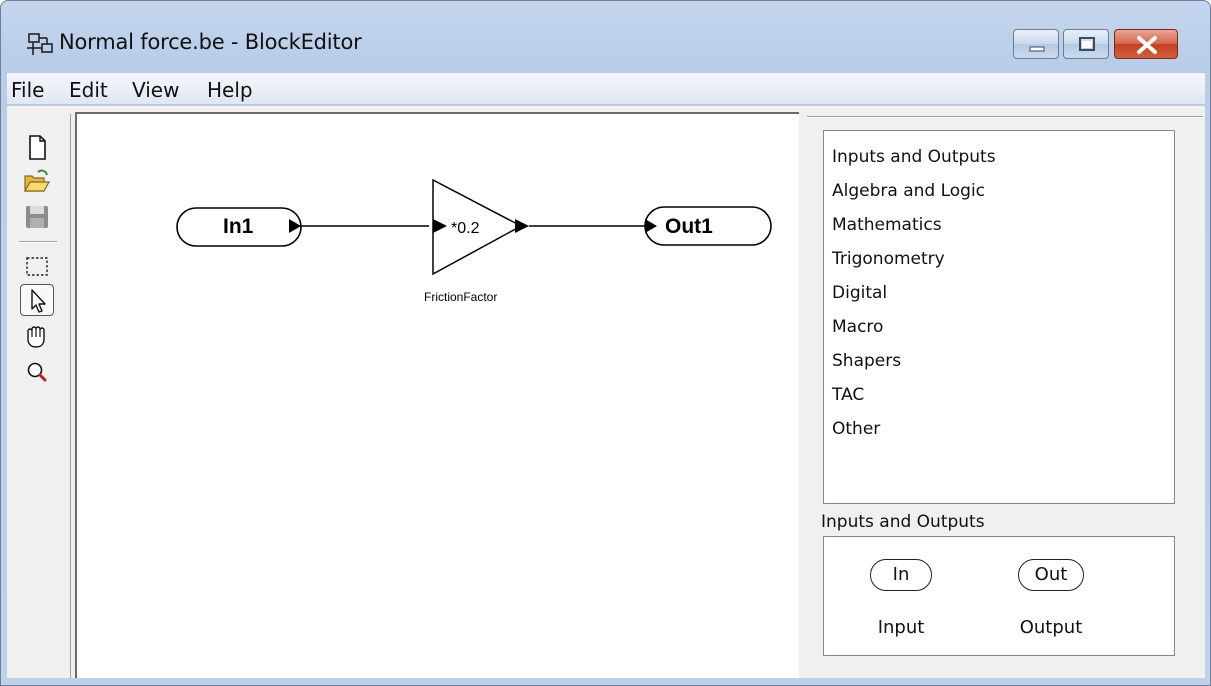  I want to click on menu-help: Help, so click(230, 90).